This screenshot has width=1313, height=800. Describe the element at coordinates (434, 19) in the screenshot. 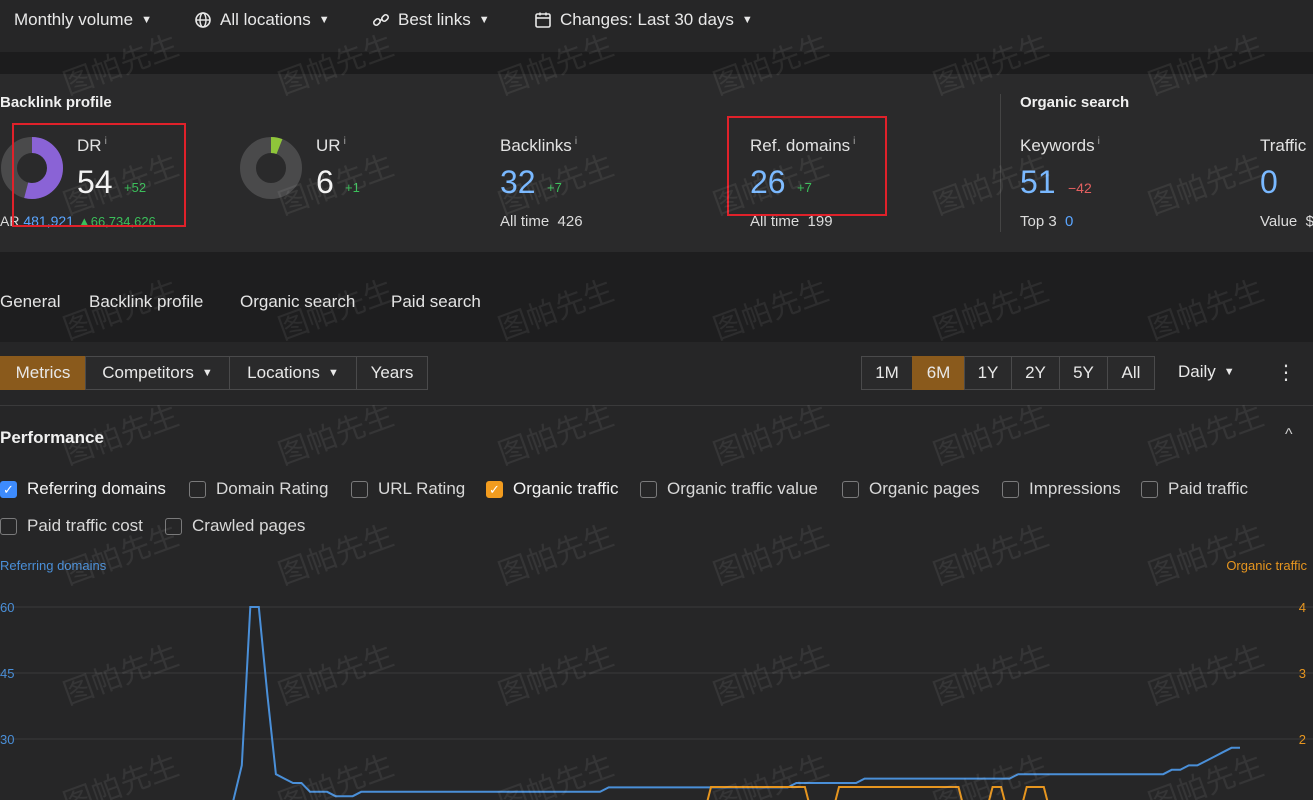

I see `best-links-label: Best links` at that location.